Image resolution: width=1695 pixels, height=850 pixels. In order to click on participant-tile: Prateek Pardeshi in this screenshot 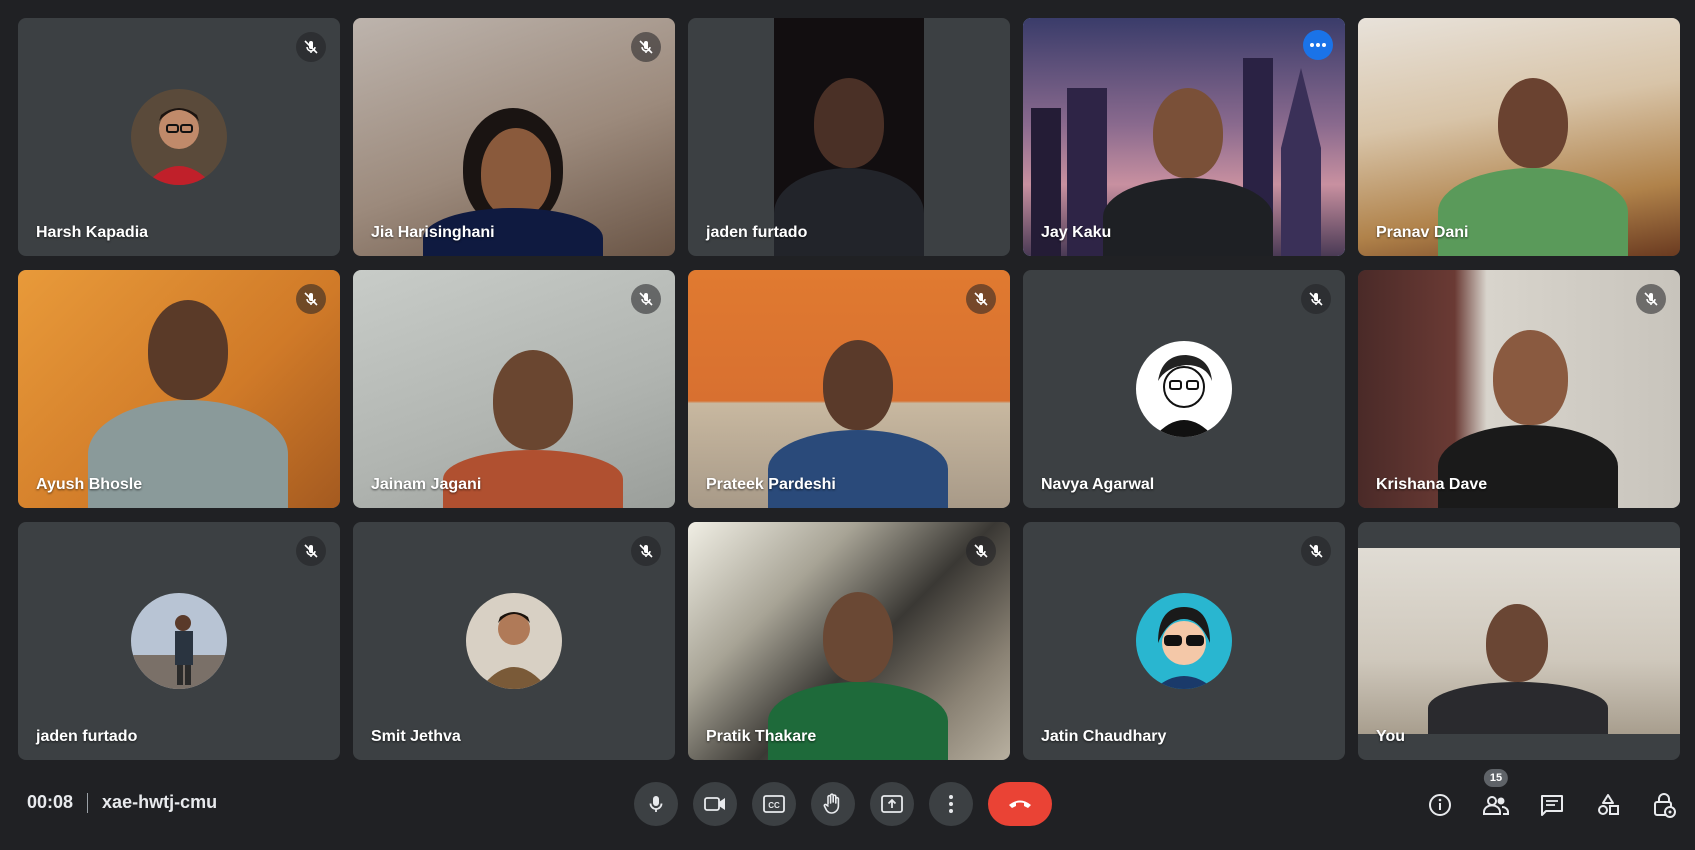, I will do `click(849, 389)`.